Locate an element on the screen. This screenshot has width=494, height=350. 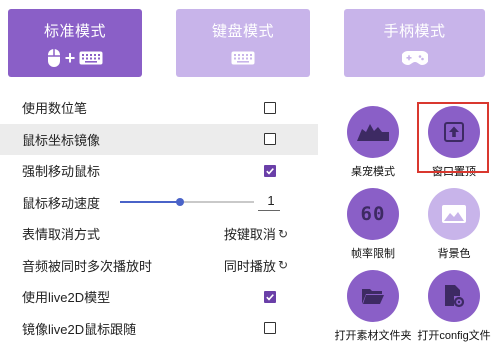
gamepad-icon is located at coordinates (414, 58).